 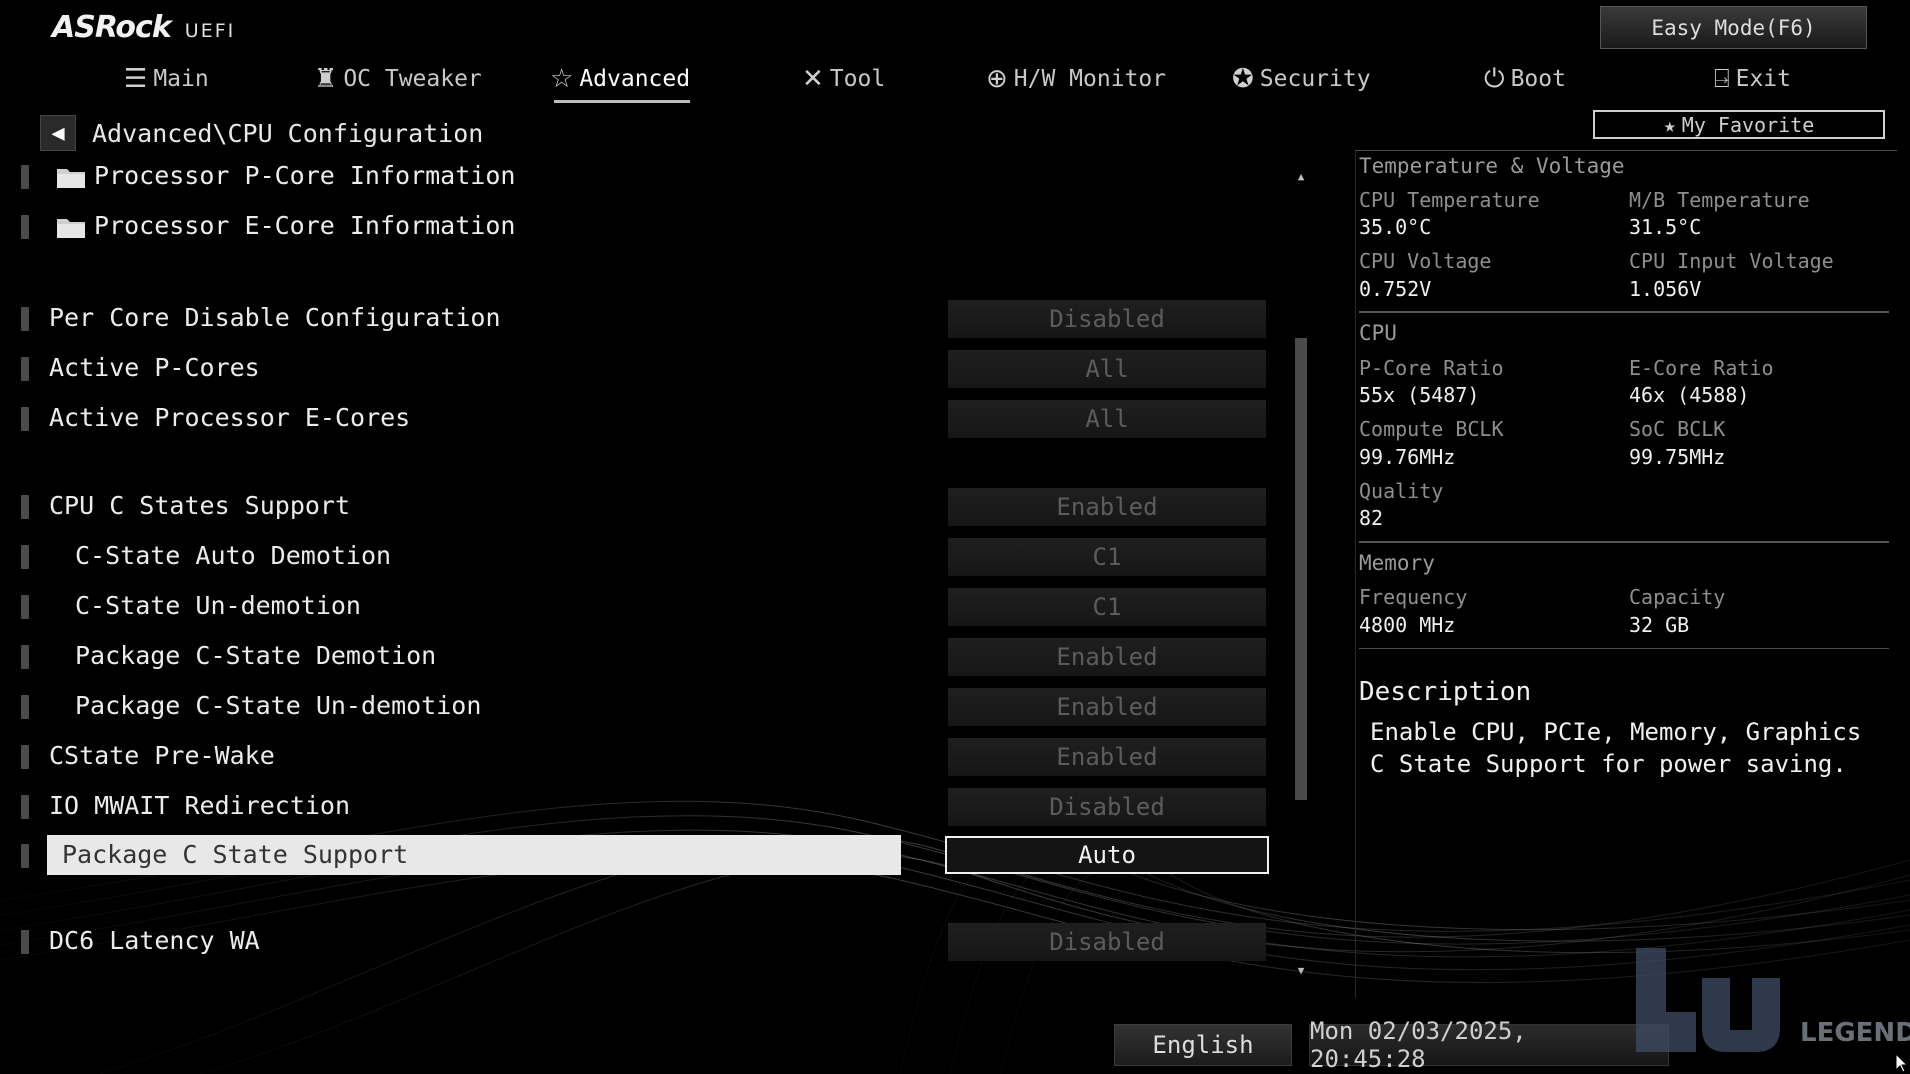 I want to click on breadcrumb-path: Advanced\CPU Configuration, so click(x=288, y=133).